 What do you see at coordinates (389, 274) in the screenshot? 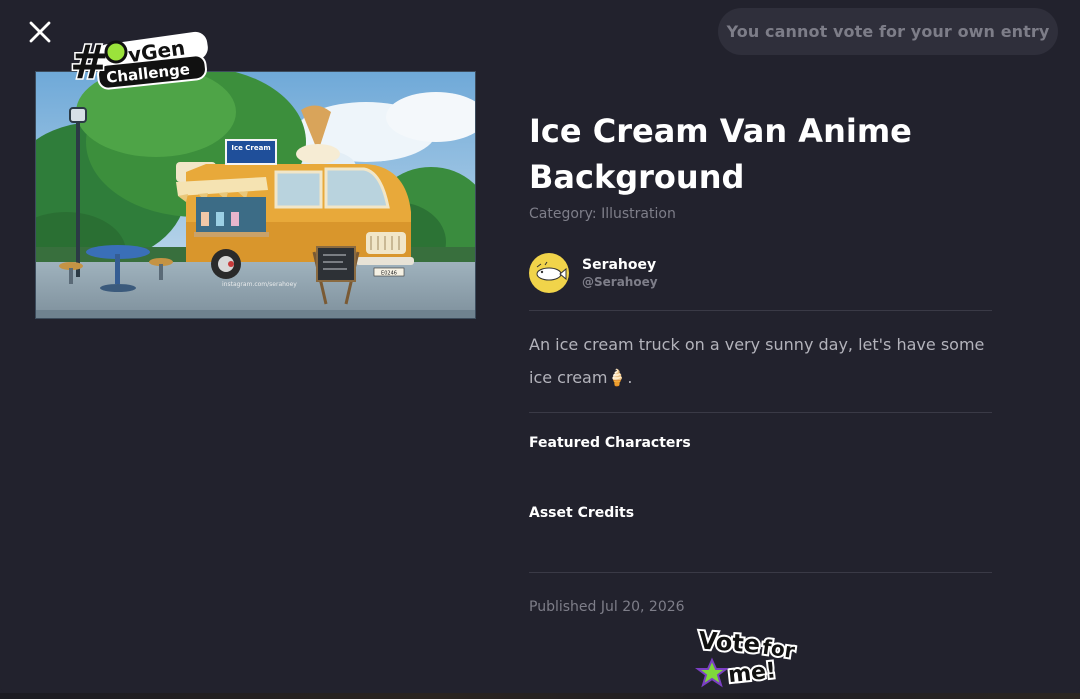
I see `license-plate-text: E0246` at bounding box center [389, 274].